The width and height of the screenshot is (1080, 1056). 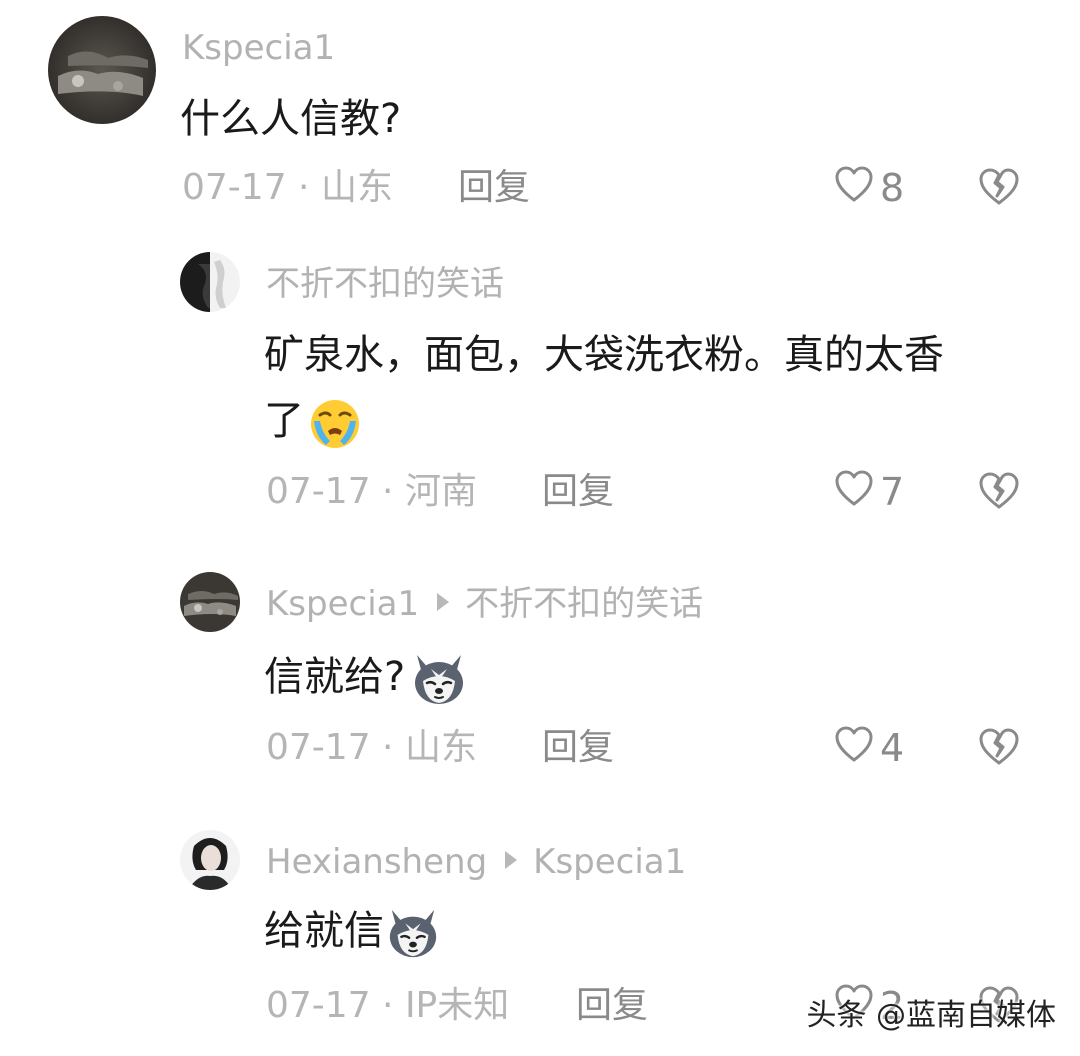 I want to click on comment-meta: 07-17 · IP未知 回复, so click(x=457, y=1006).